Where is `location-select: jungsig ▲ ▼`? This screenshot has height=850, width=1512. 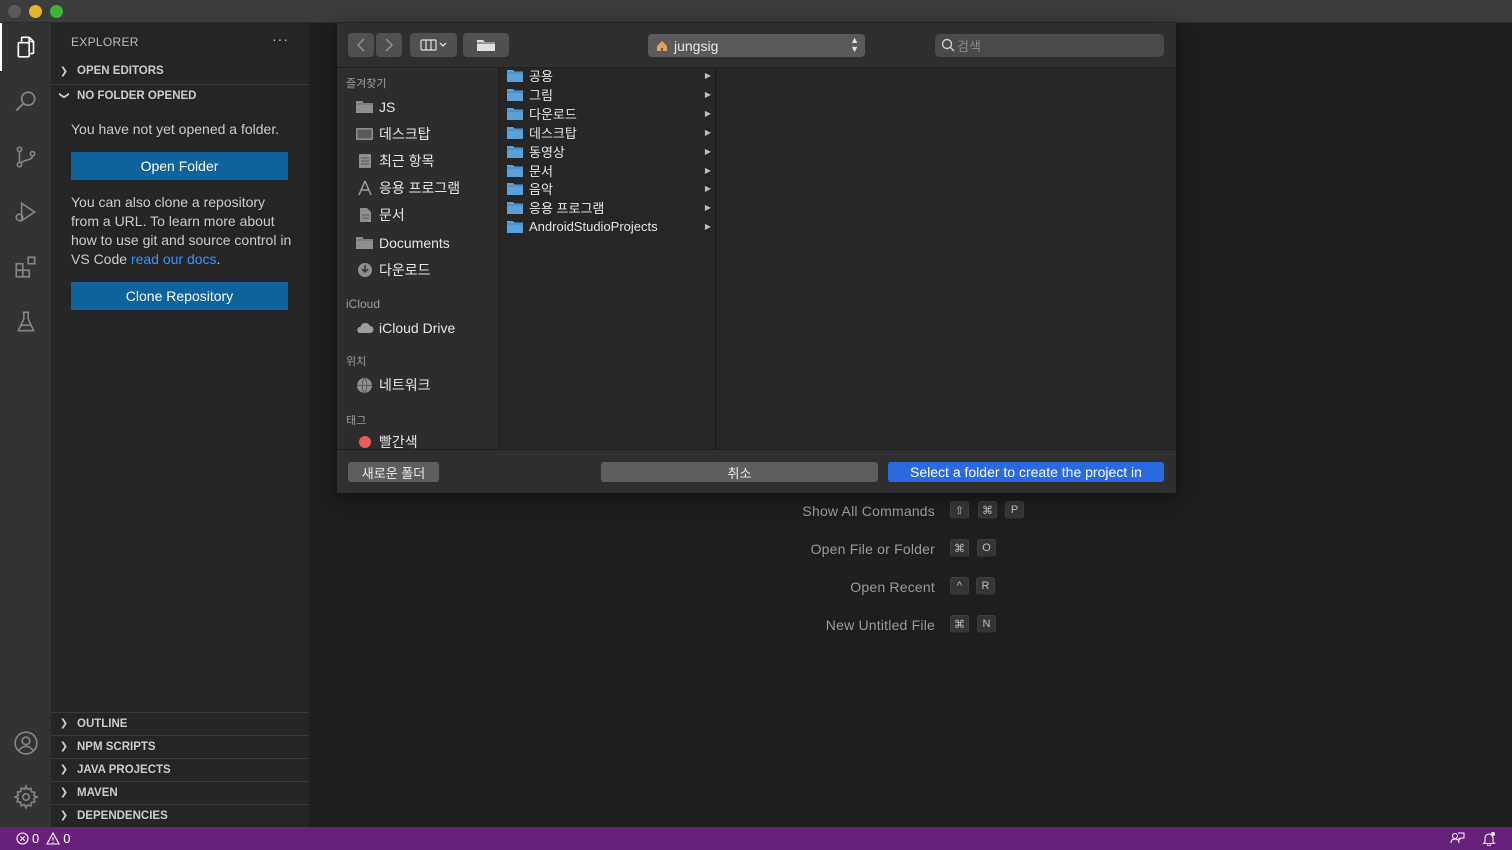
location-select: jungsig ▲ ▼ is located at coordinates (756, 45).